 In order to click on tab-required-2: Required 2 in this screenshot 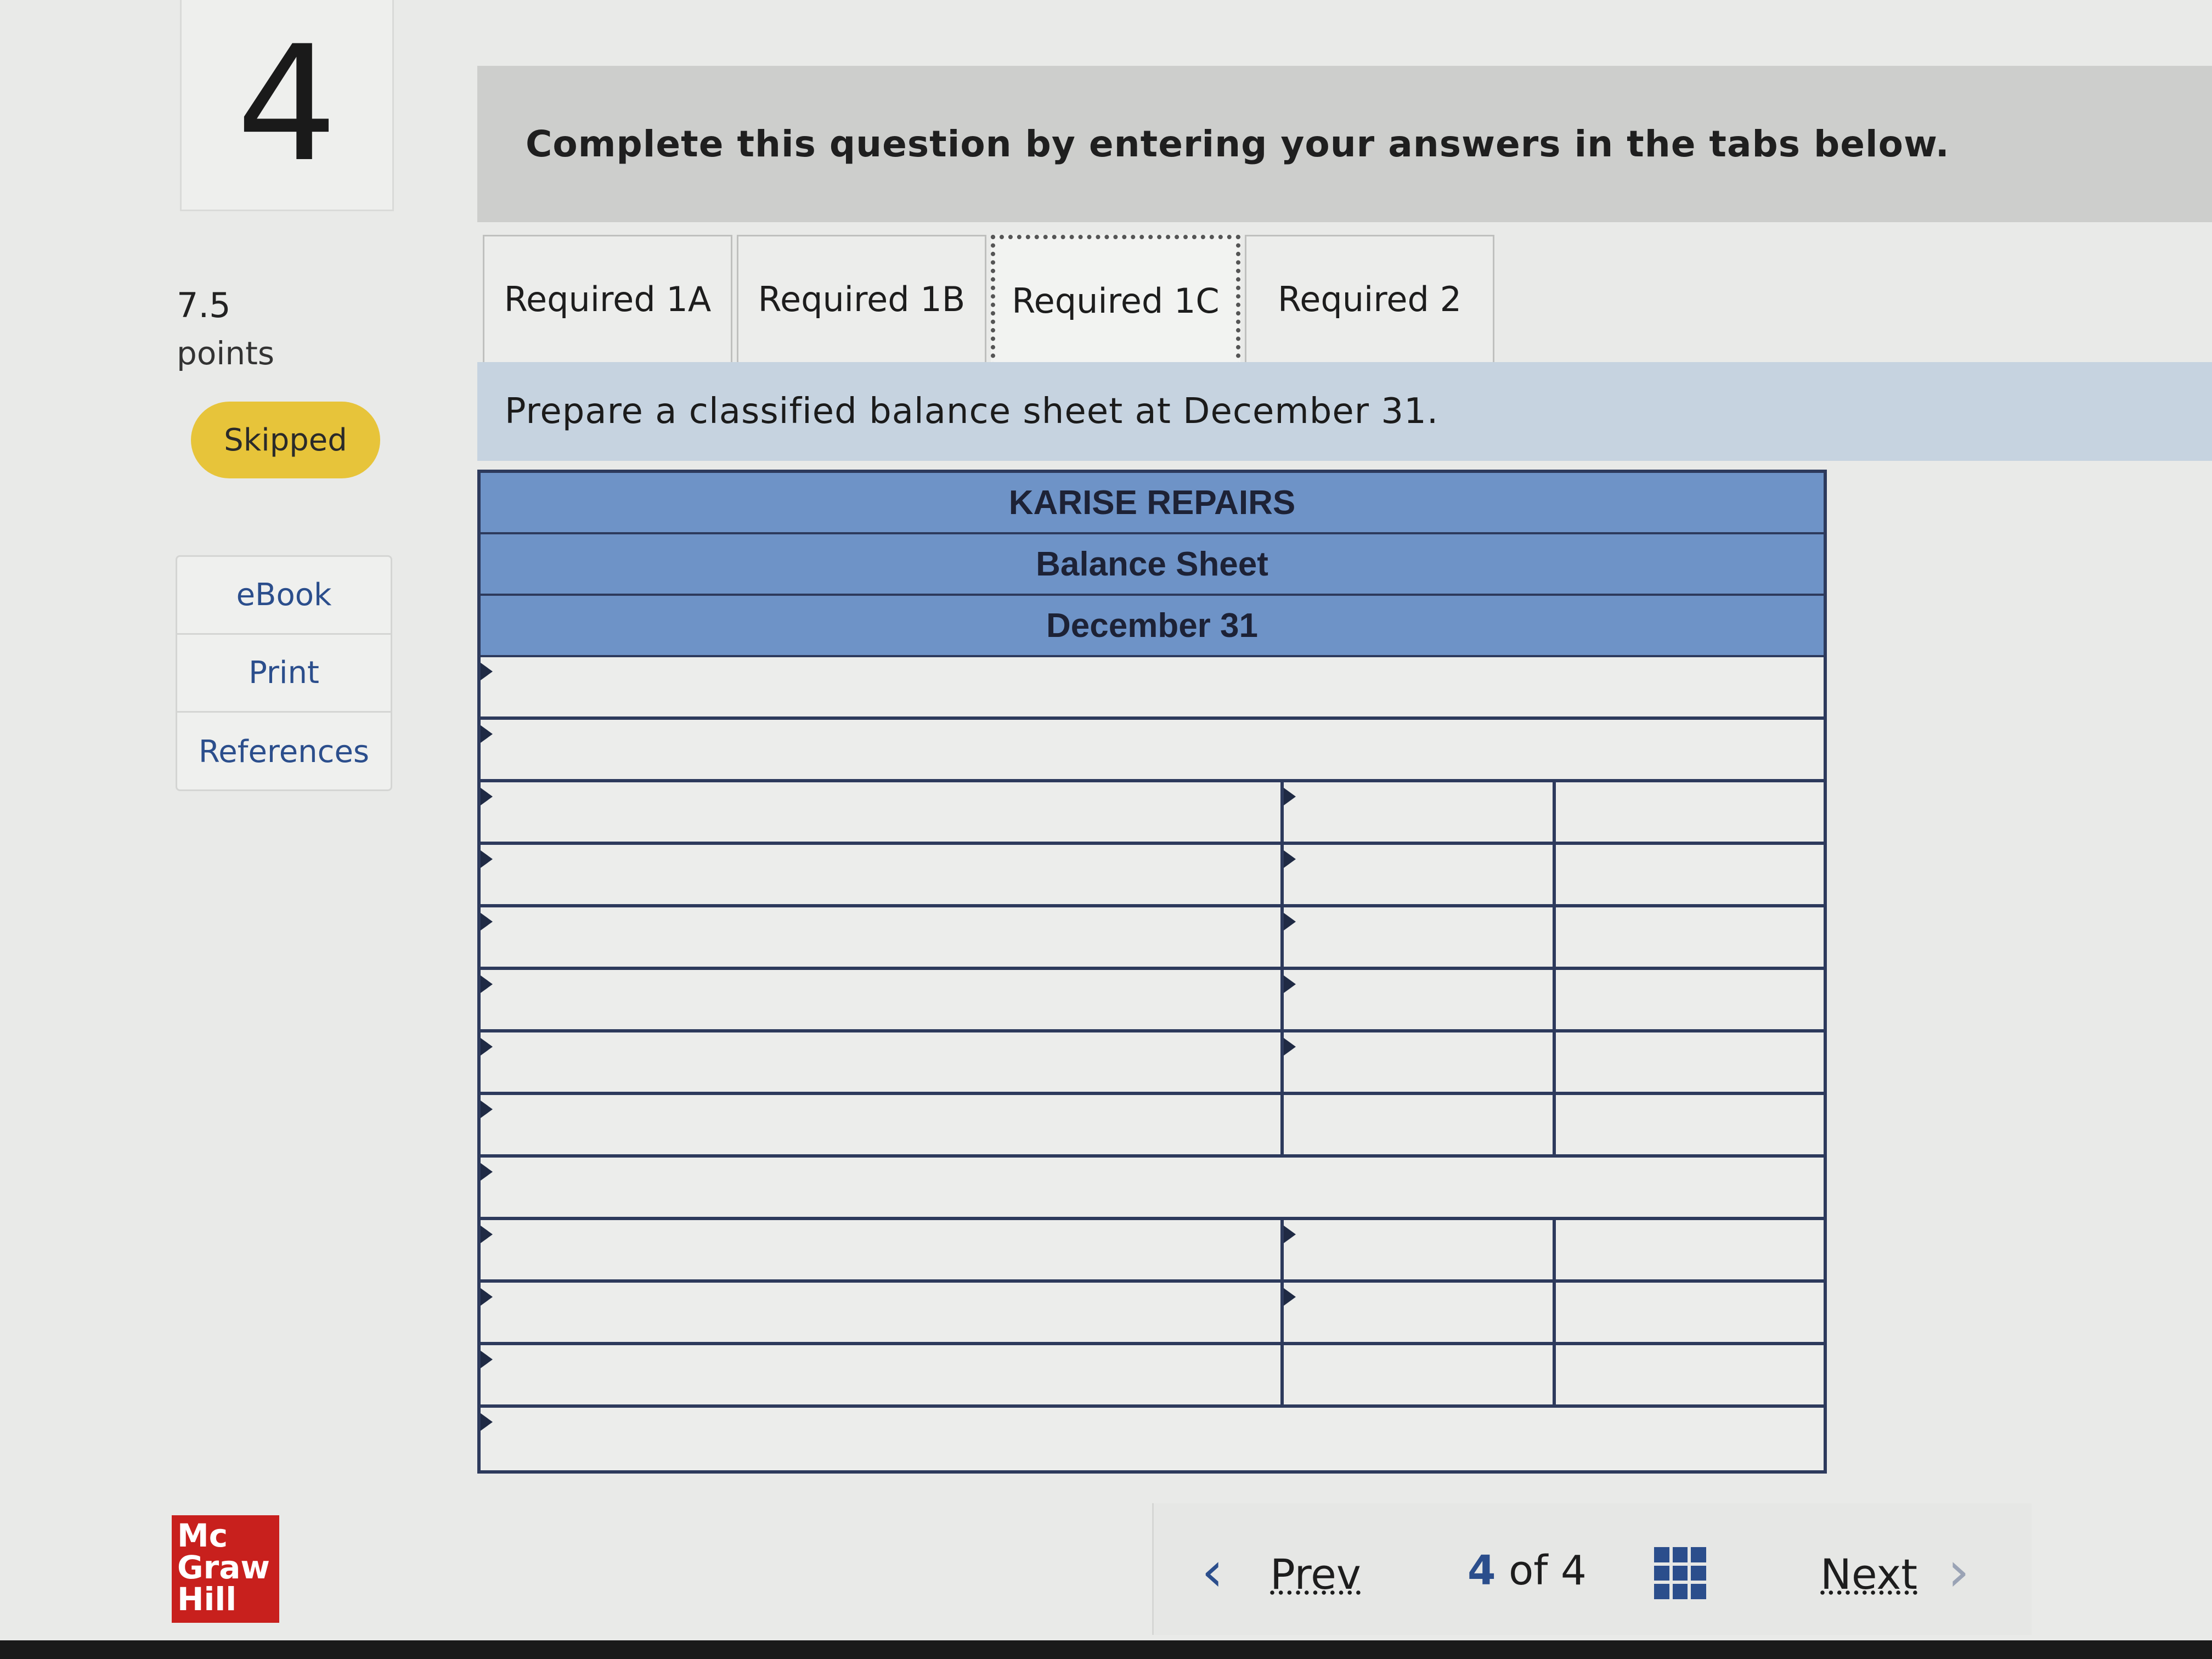, I will do `click(1369, 298)`.